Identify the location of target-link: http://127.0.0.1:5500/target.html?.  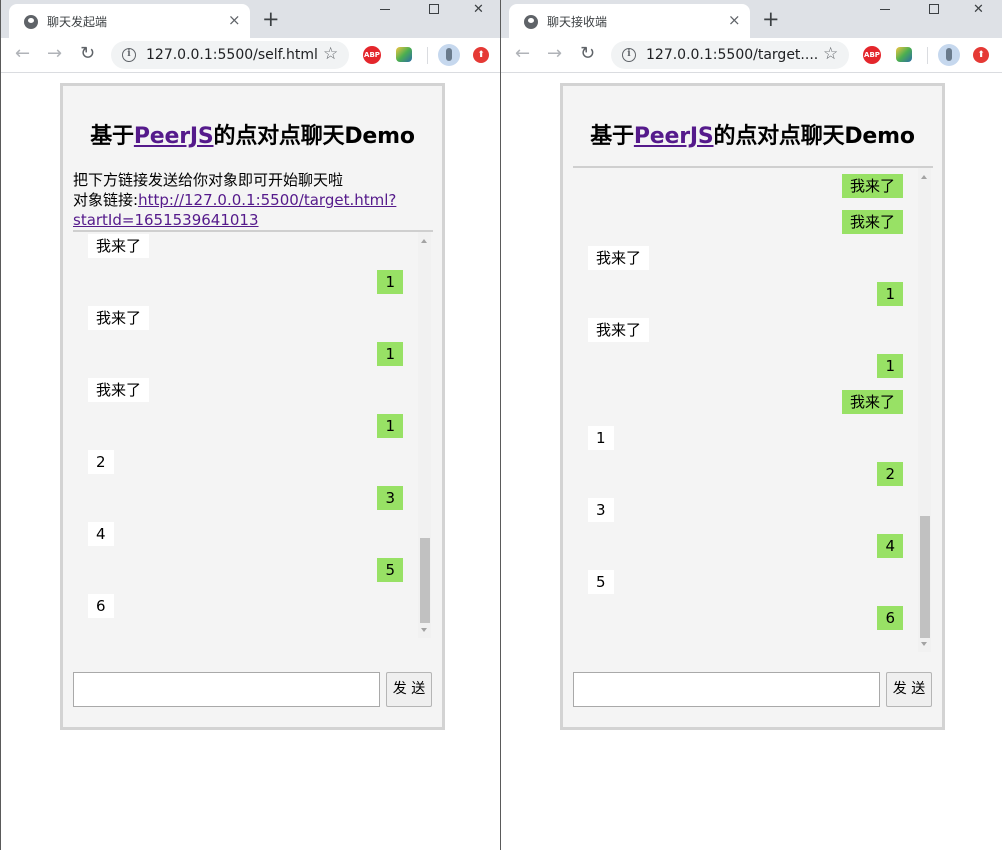
(267, 200).